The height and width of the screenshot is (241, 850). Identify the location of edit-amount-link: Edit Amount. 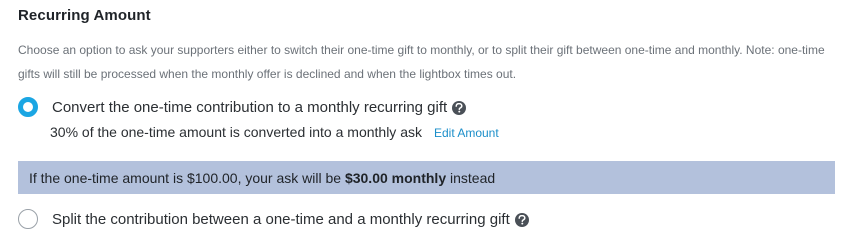
(466, 133).